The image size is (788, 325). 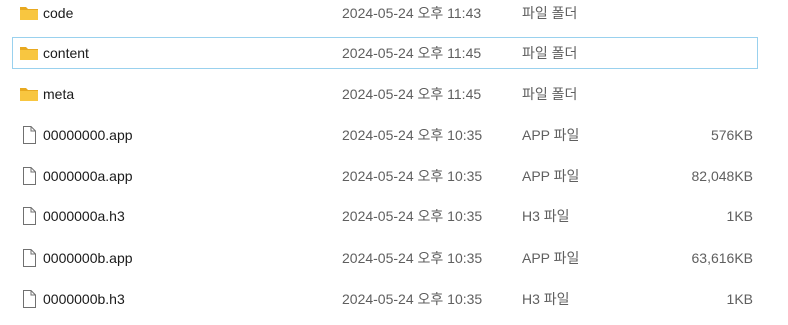 What do you see at coordinates (88, 258) in the screenshot?
I see `file-name: 0000000b.app` at bounding box center [88, 258].